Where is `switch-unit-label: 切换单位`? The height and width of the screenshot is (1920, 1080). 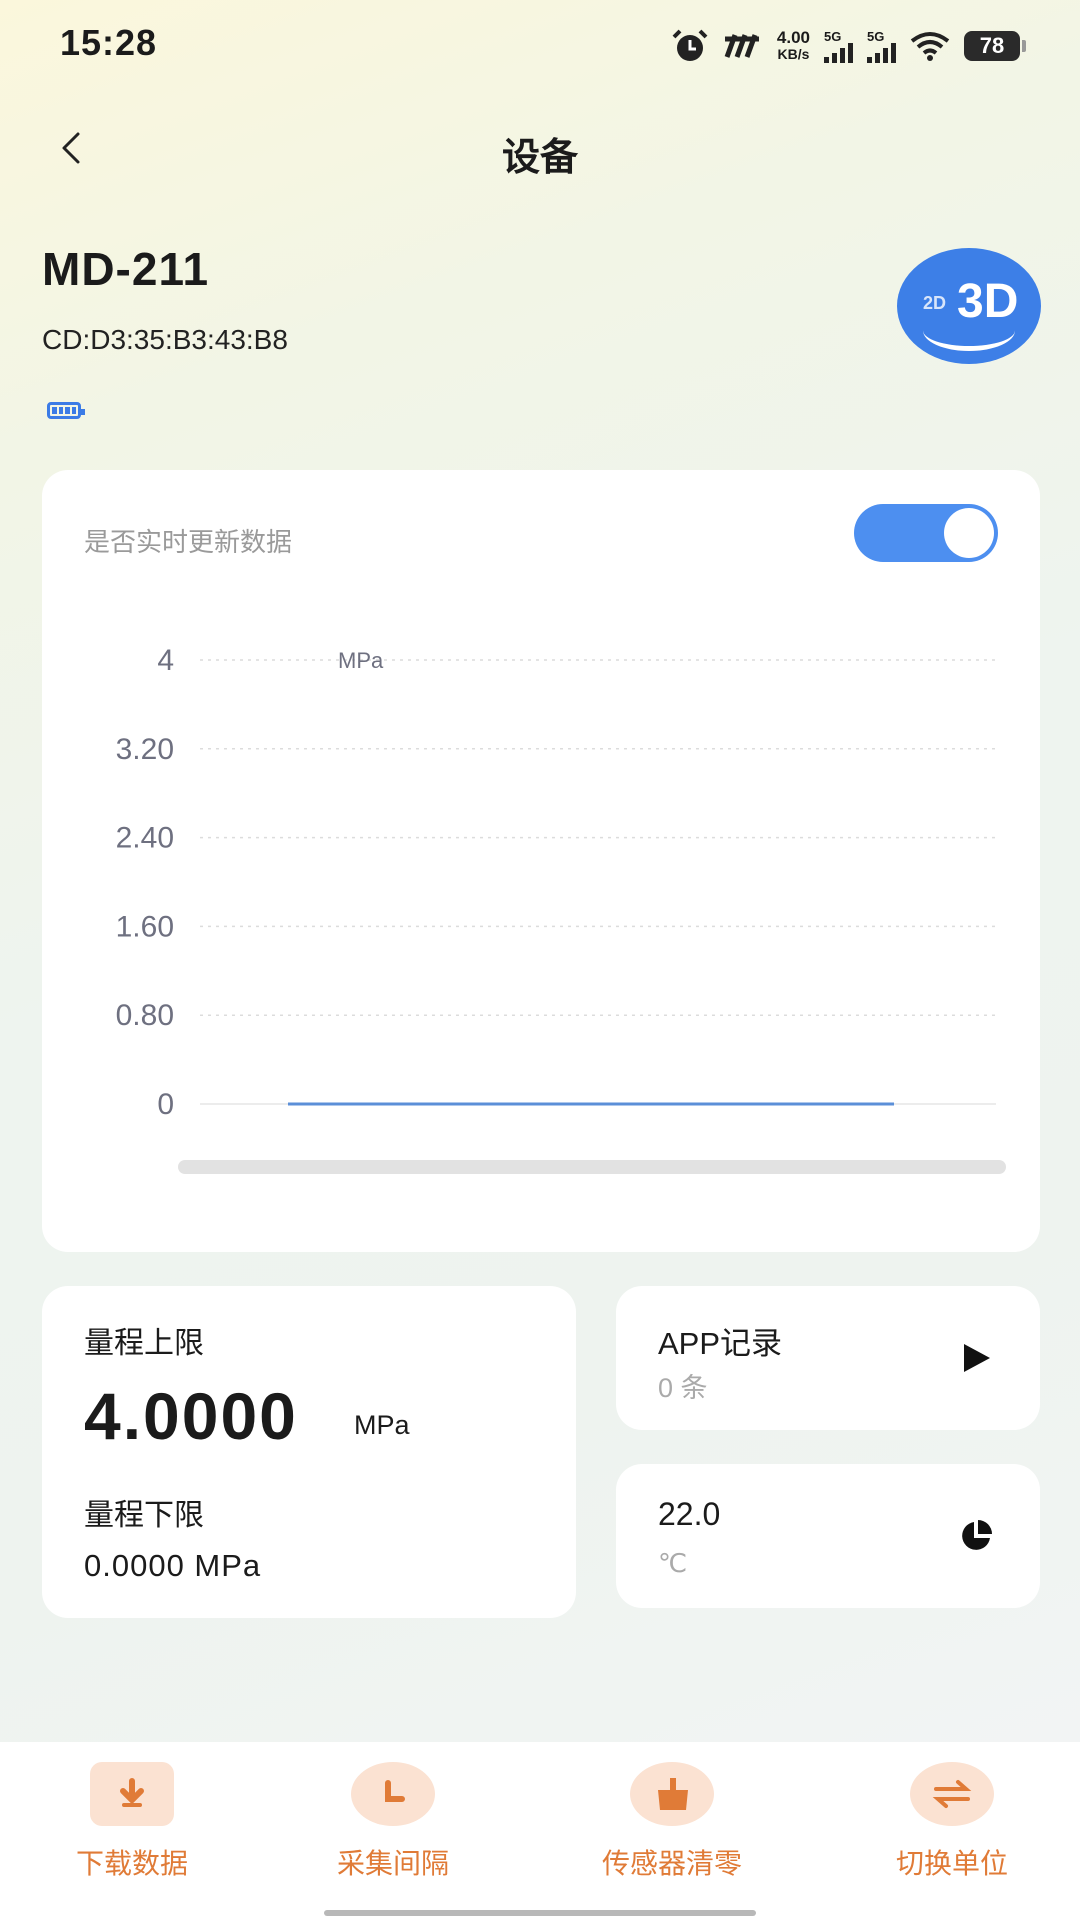 switch-unit-label: 切换单位 is located at coordinates (951, 1863).